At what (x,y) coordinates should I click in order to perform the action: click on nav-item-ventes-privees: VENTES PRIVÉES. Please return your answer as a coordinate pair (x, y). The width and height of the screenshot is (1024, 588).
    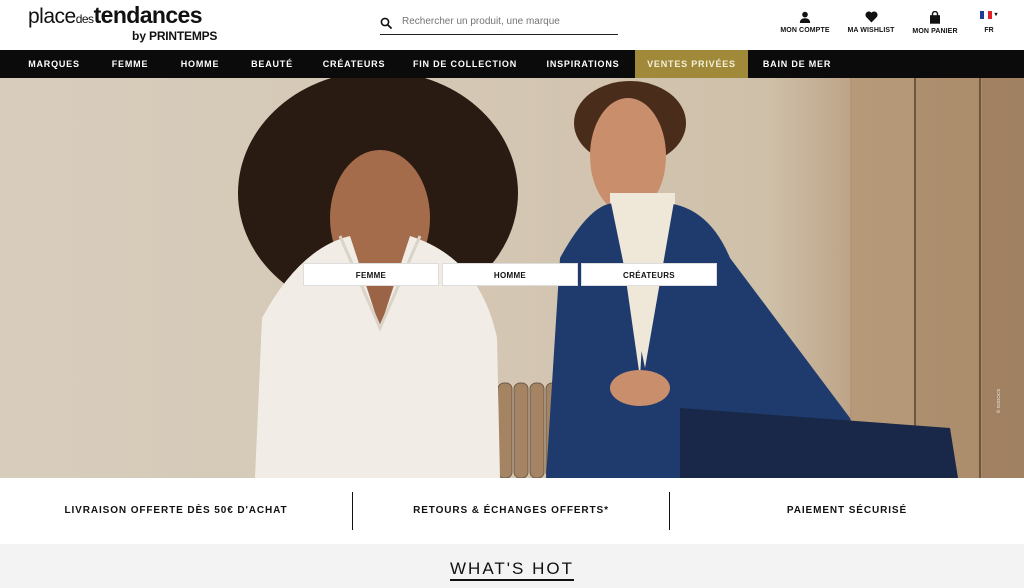
    Looking at the image, I should click on (691, 64).